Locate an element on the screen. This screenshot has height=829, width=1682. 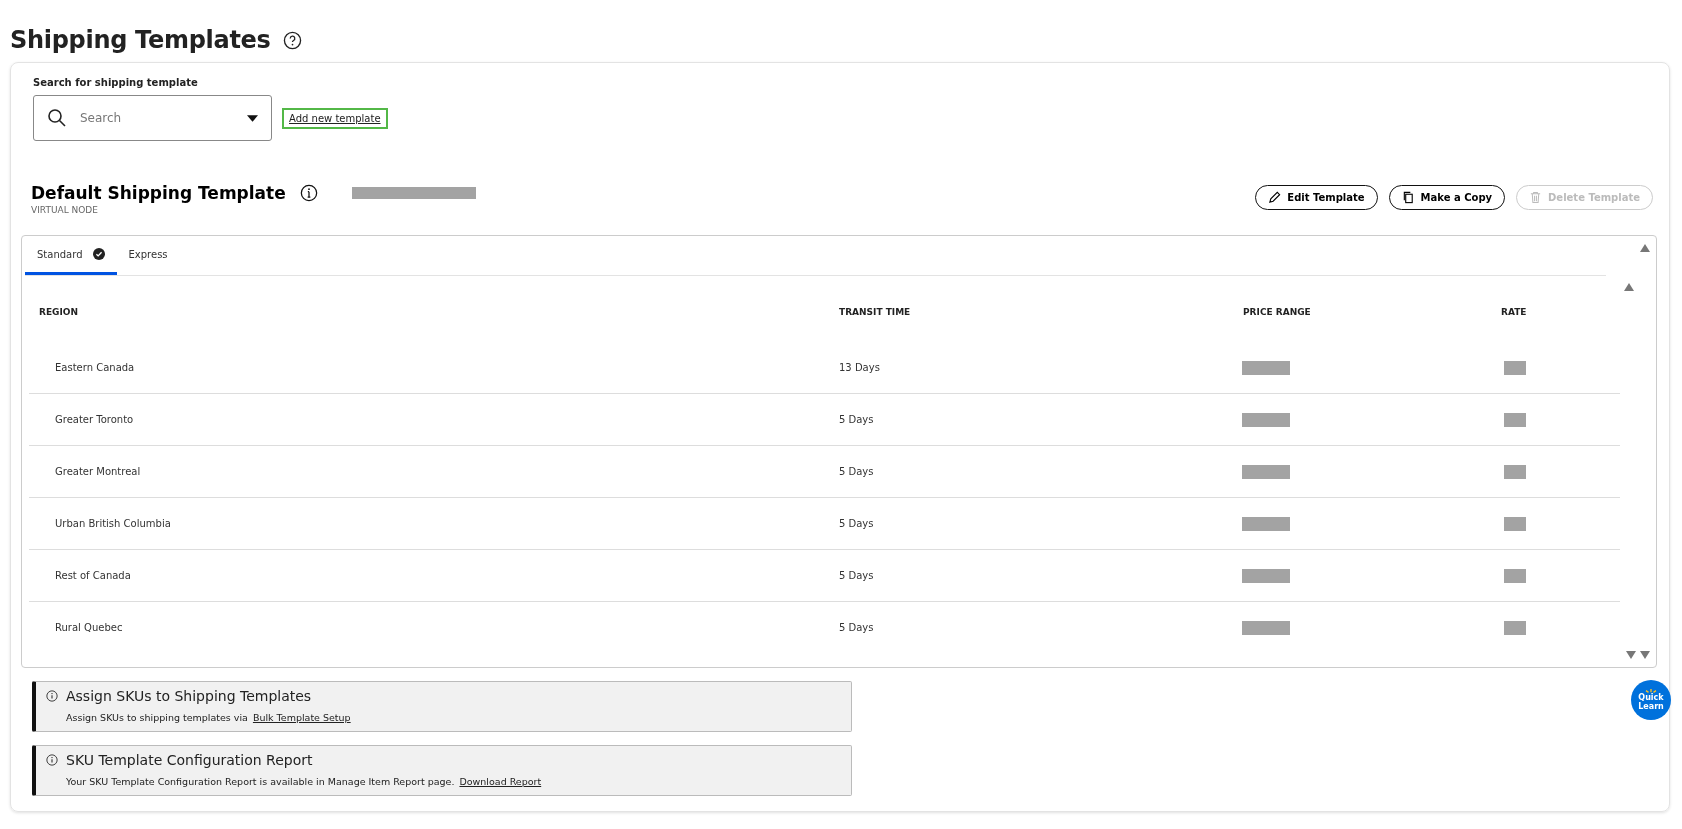
table-cell-text: Eastern Canada is located at coordinates (95, 367).